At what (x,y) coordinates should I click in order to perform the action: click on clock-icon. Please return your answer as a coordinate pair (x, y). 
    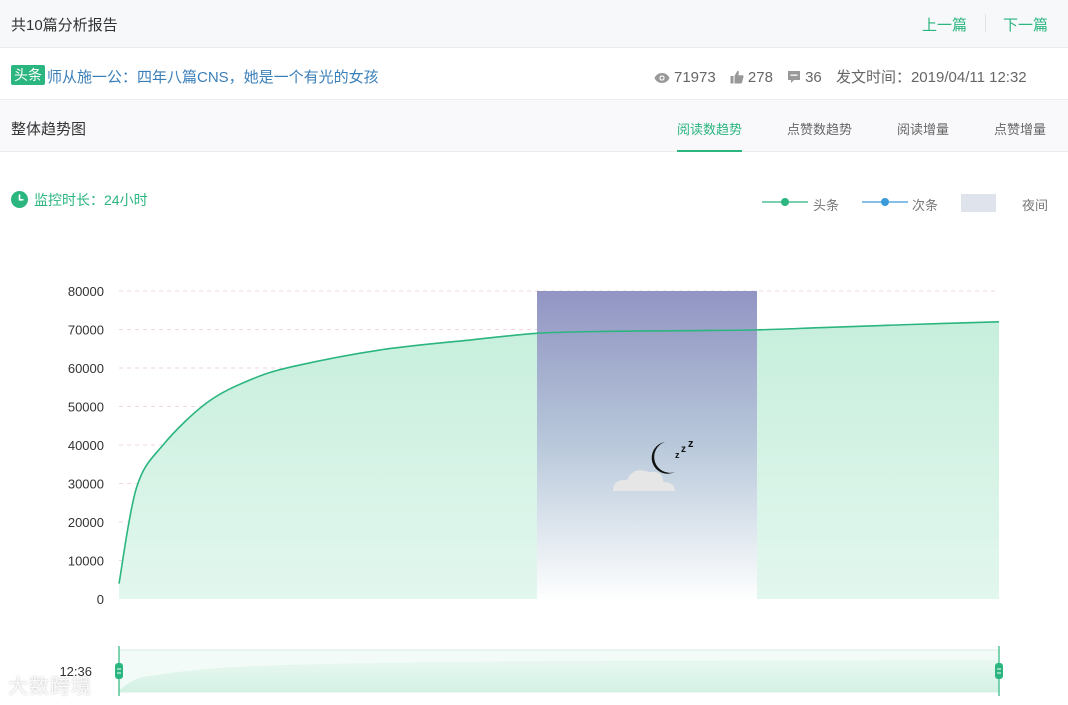
    Looking at the image, I should click on (19, 199).